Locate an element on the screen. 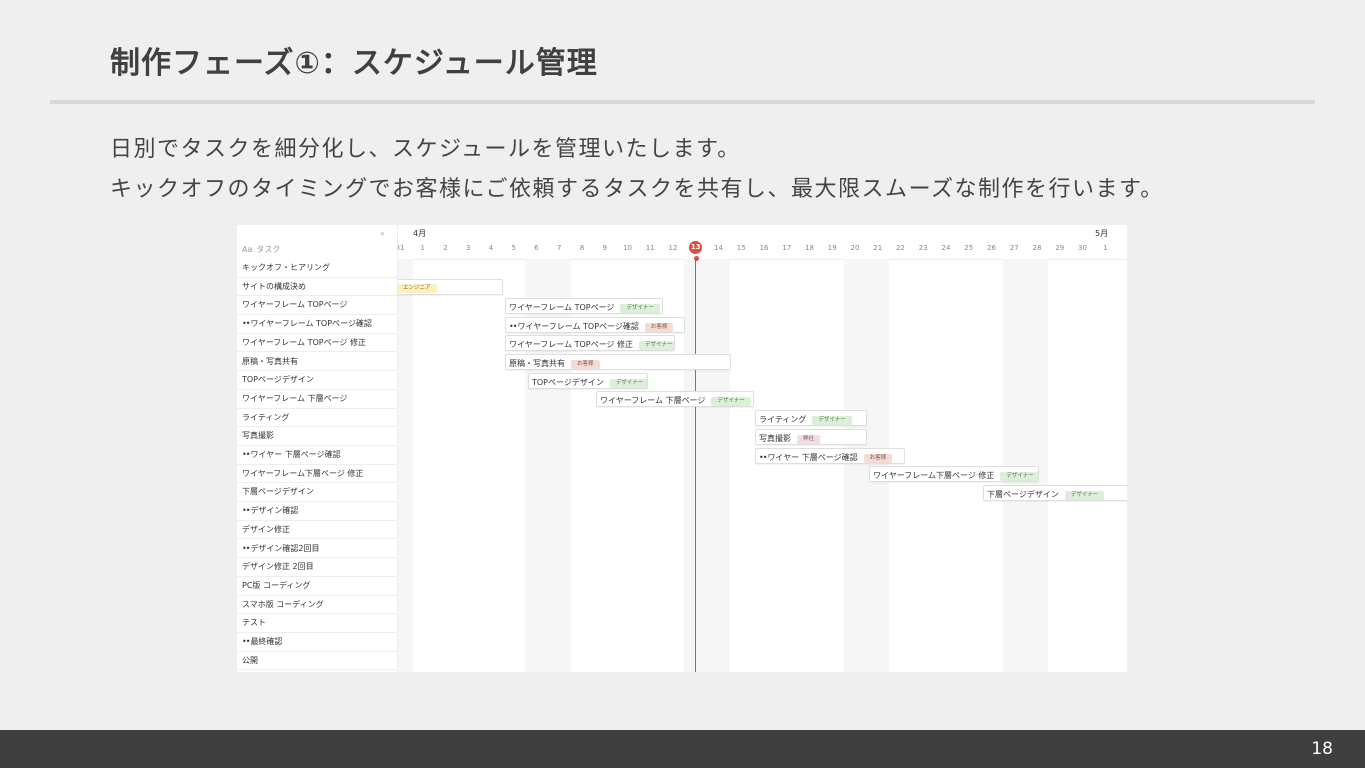 The height and width of the screenshot is (768, 1365). gantt-bar-text: ワイヤーフレーム TOPページ is located at coordinates (562, 307).